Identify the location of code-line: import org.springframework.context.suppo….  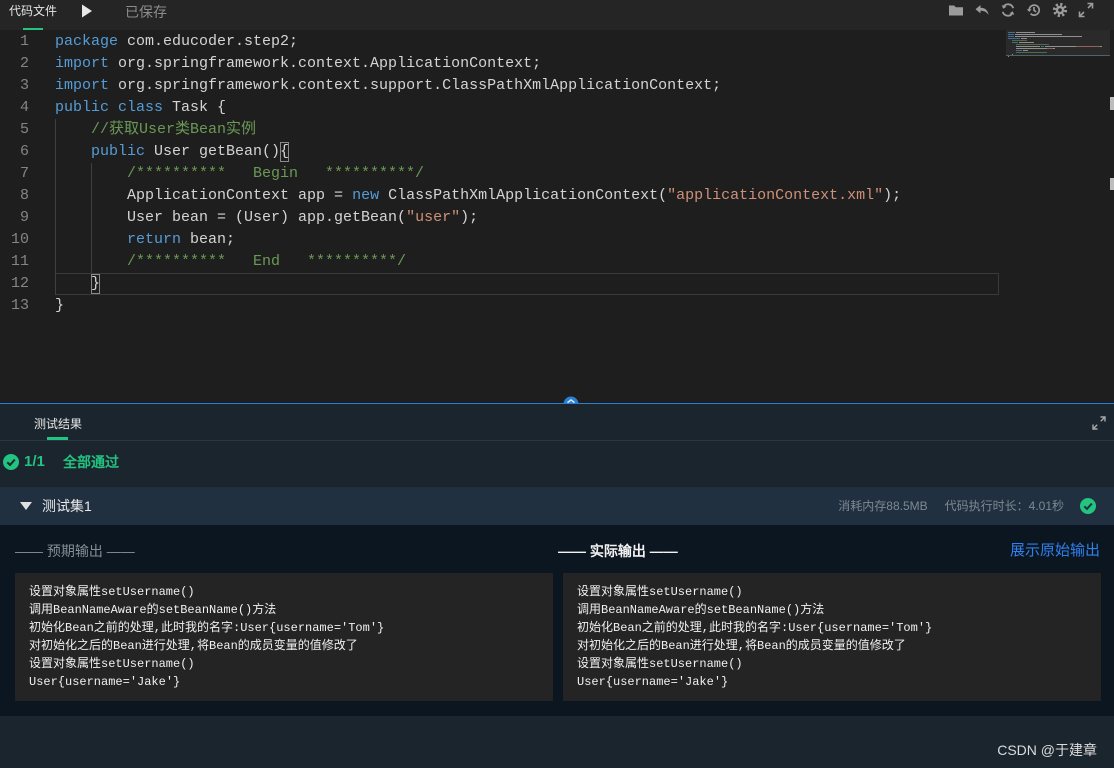
(527, 86).